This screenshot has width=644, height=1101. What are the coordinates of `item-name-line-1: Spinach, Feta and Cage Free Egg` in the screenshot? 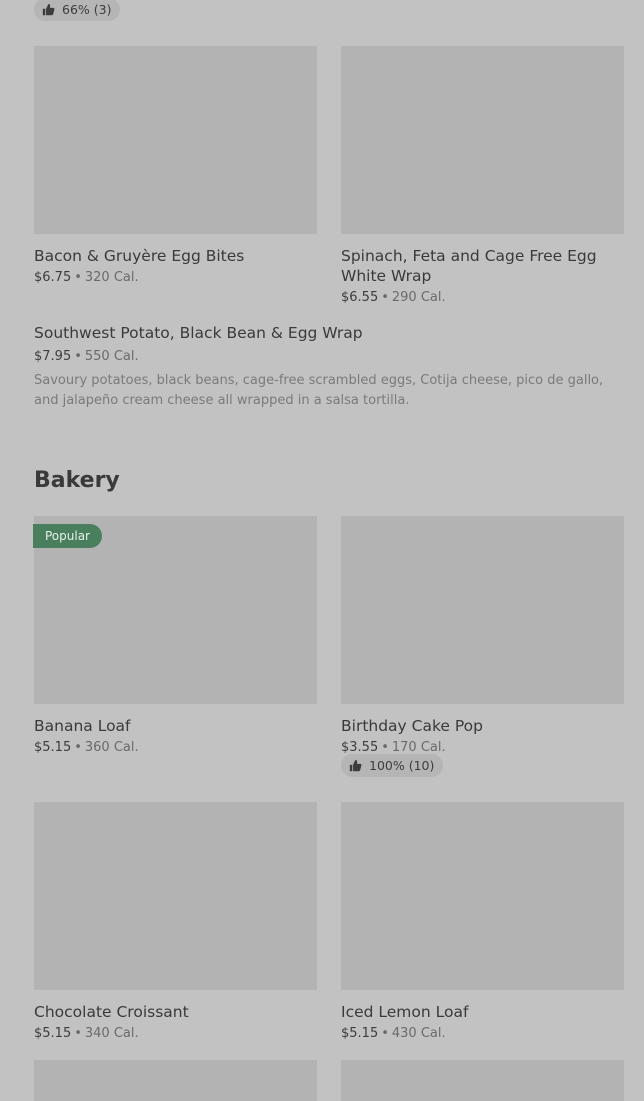 It's located at (469, 256).